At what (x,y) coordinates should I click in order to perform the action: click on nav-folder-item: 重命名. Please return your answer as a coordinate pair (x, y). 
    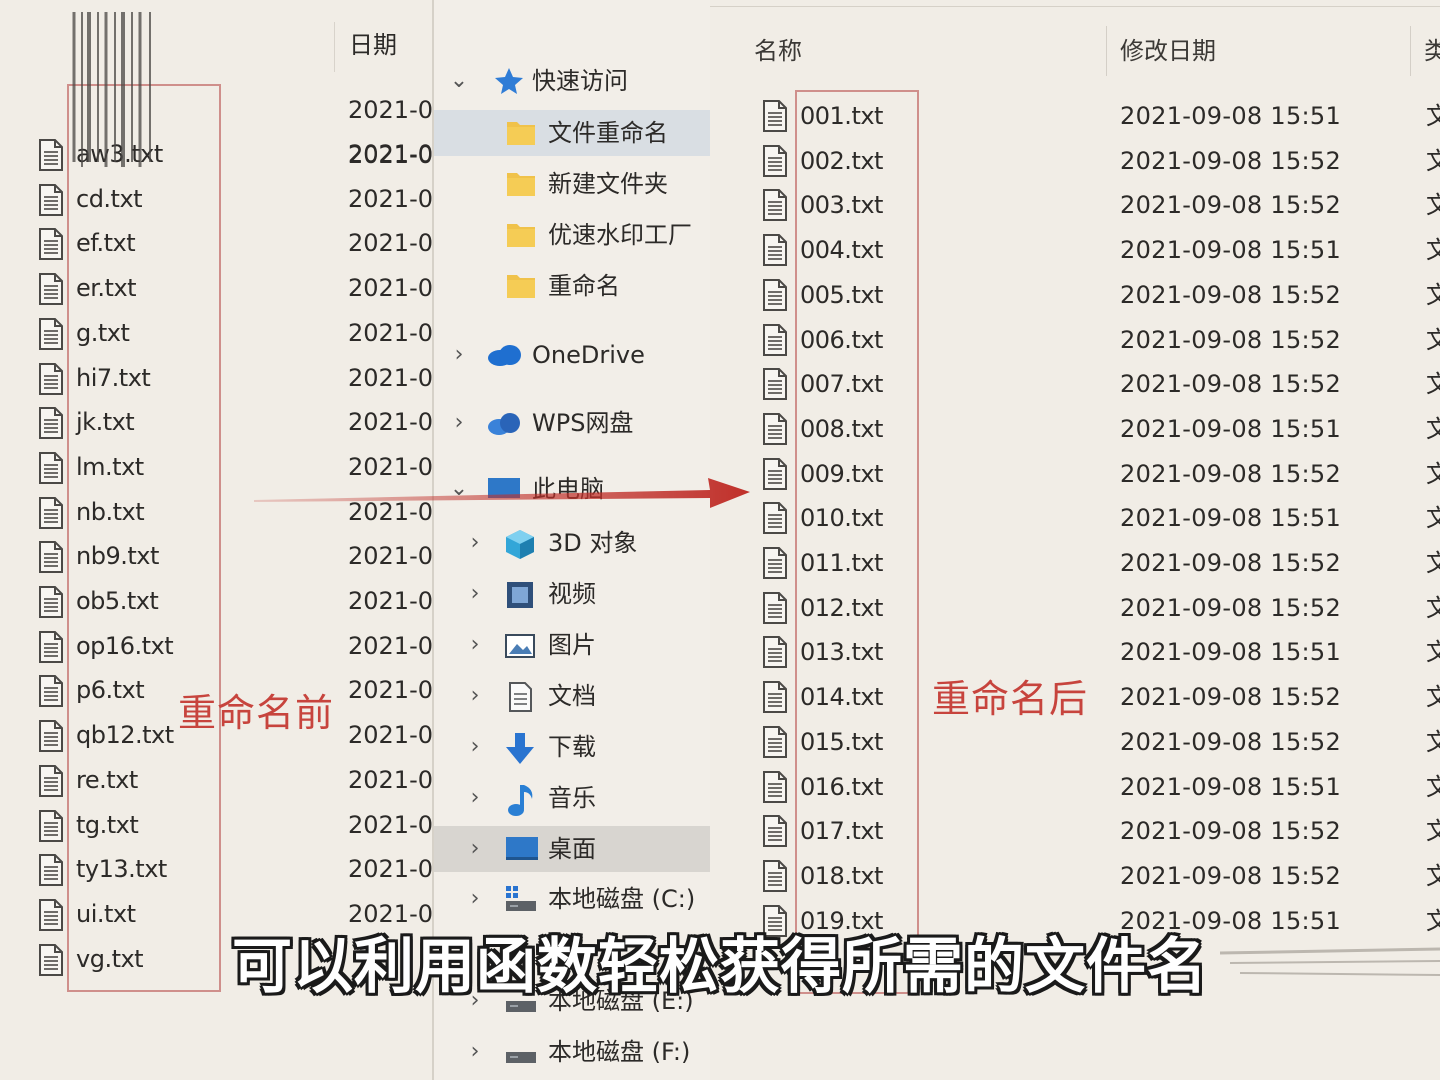
    Looking at the image, I should click on (573, 286).